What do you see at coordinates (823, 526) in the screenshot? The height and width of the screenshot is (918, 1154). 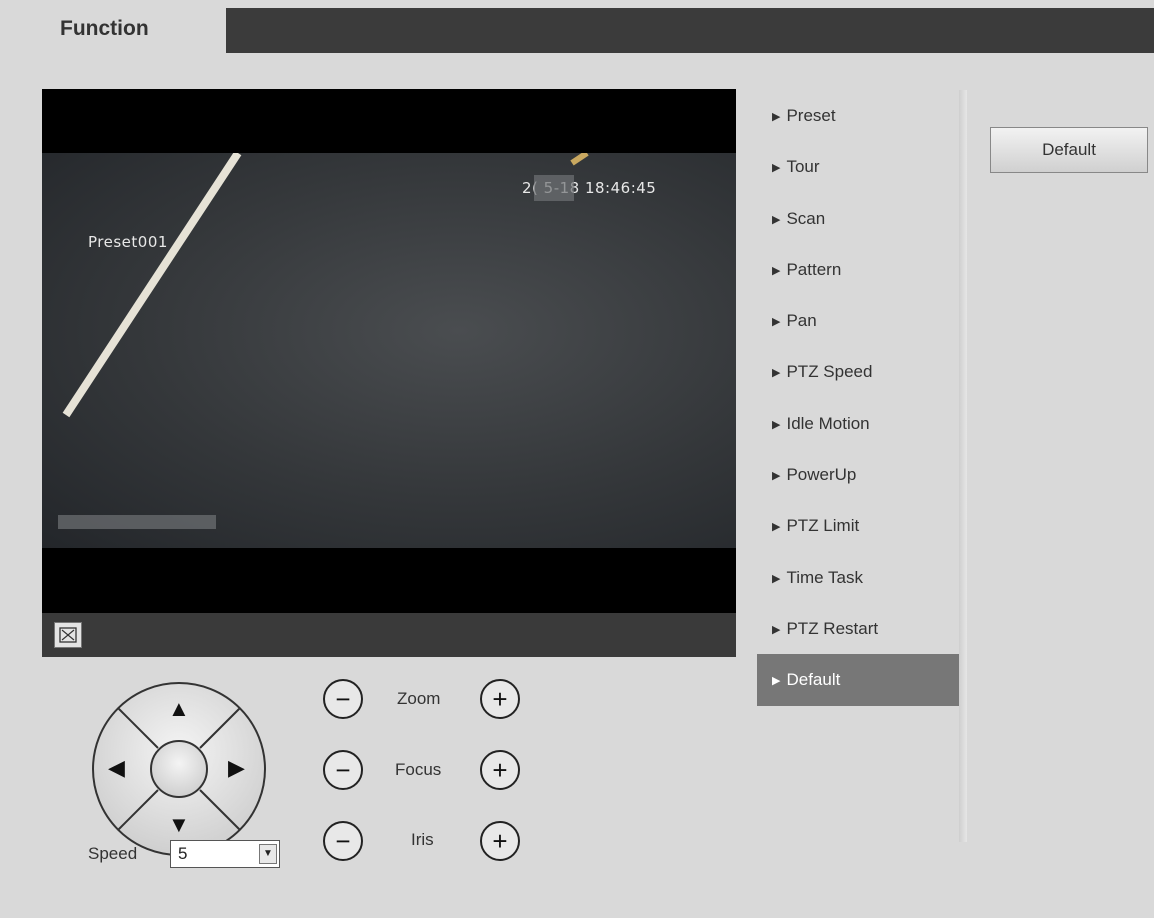 I see `menu-item-label: PTZ Limit` at bounding box center [823, 526].